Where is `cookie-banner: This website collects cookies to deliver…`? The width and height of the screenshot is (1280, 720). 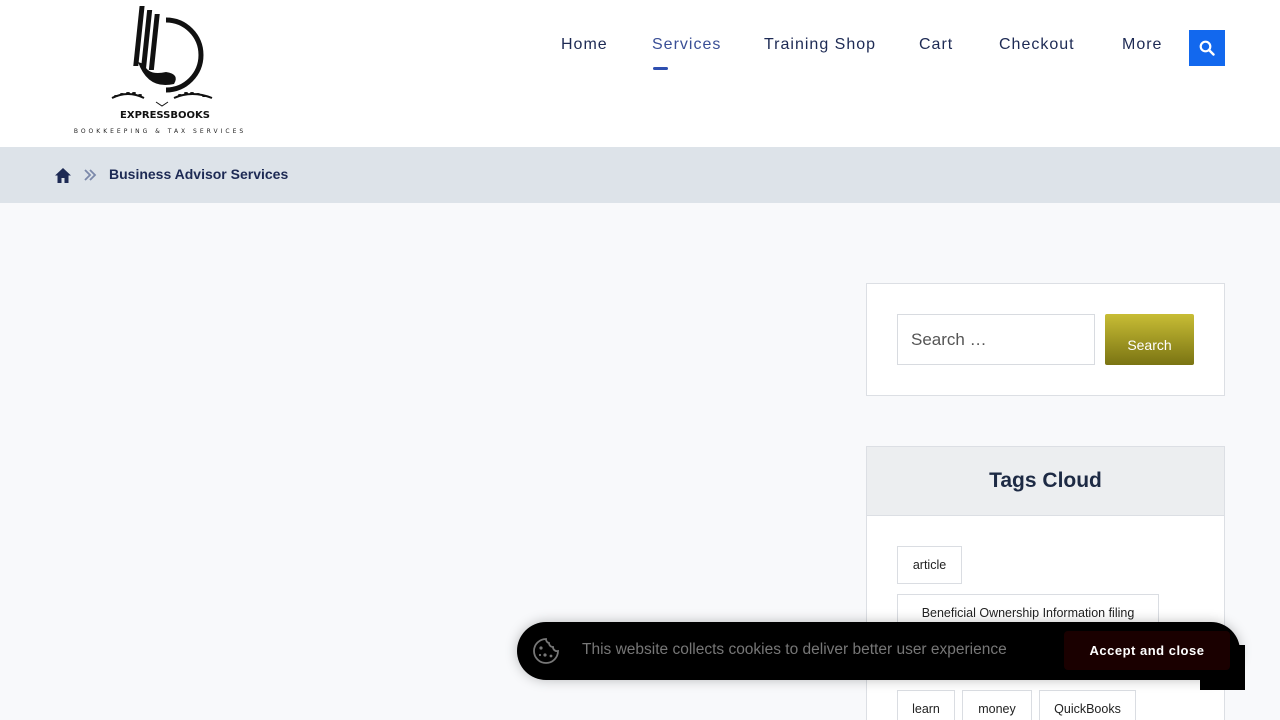 cookie-banner: This website collects cookies to deliver… is located at coordinates (878, 651).